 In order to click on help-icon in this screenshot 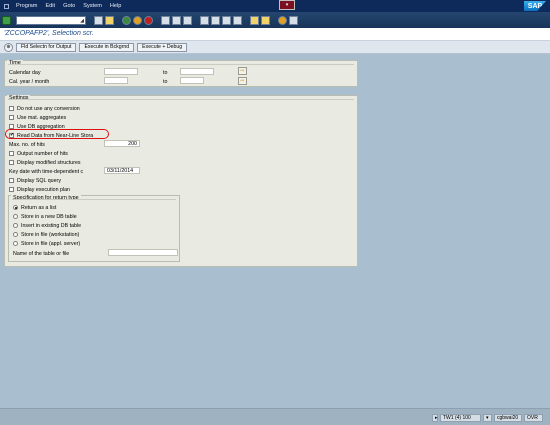, I will do `click(282, 20)`.